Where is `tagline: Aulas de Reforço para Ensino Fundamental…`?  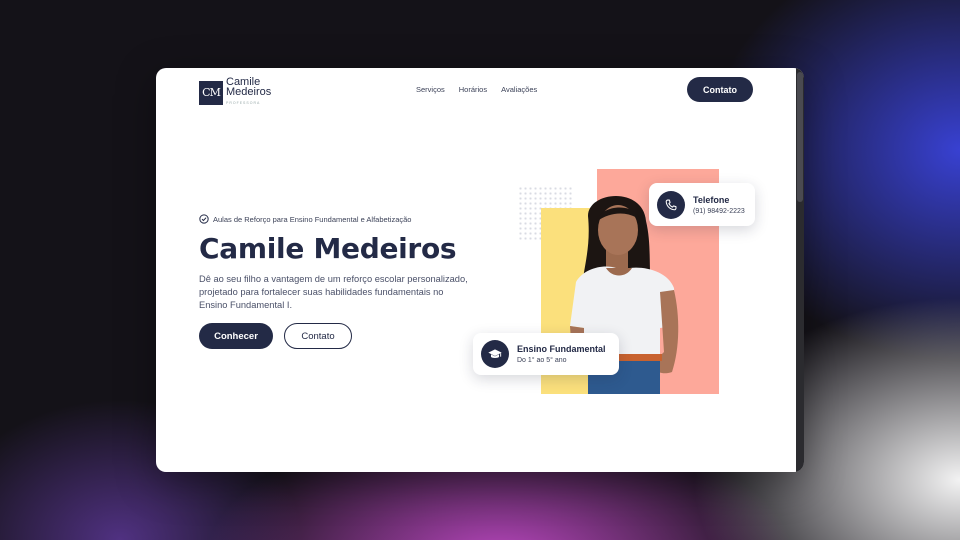 tagline: Aulas de Reforço para Ensino Fundamental… is located at coordinates (344, 219).